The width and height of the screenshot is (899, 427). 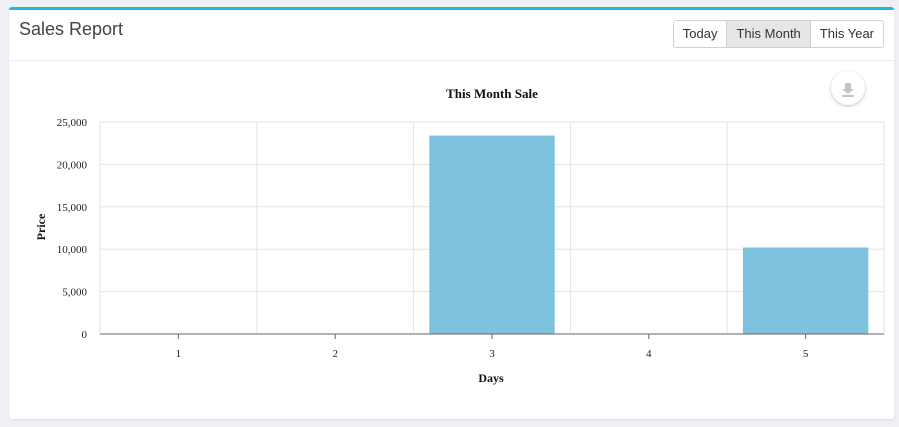 What do you see at coordinates (335, 354) in the screenshot?
I see `x-tick-label: 2` at bounding box center [335, 354].